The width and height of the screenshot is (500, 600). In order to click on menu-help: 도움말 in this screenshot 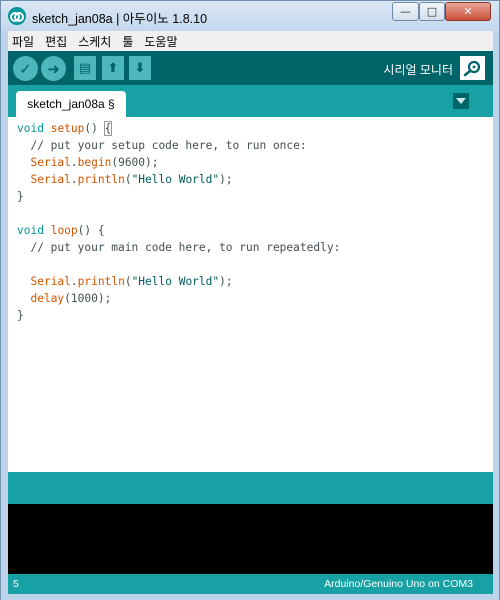, I will do `click(160, 41)`.